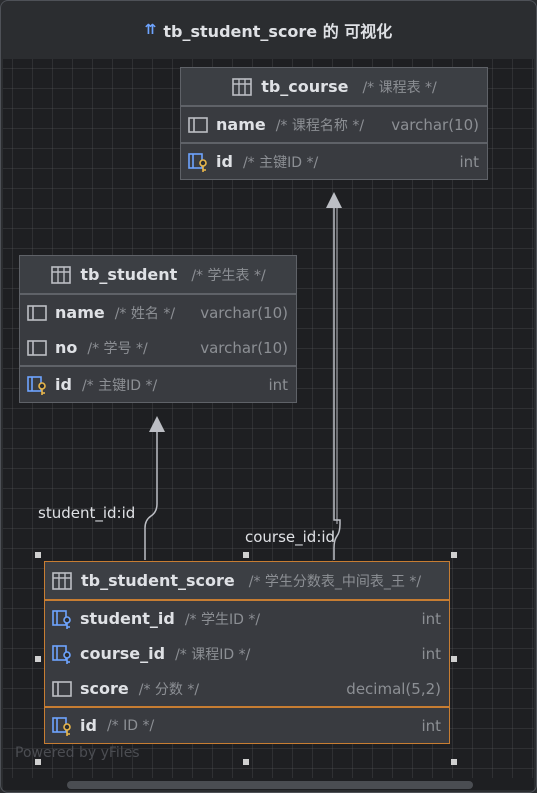 The width and height of the screenshot is (537, 793). Describe the element at coordinates (158, 347) in the screenshot. I see `column-row-no: no /* 学号 */ varchar(10)` at that location.